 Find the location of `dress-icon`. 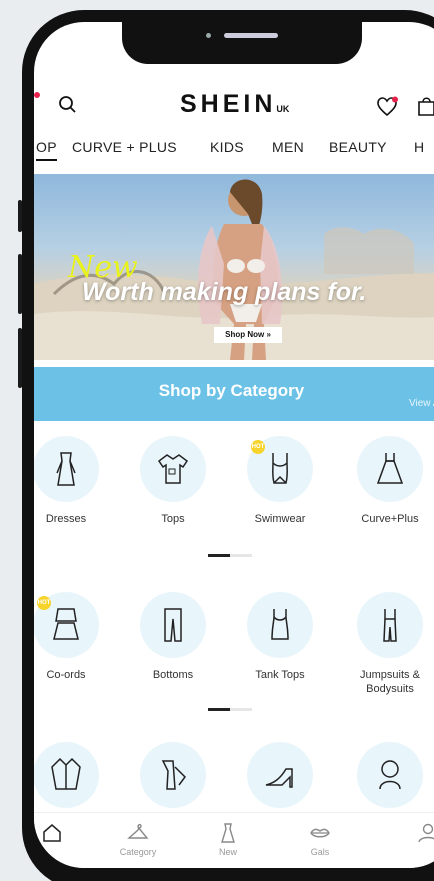

dress-icon is located at coordinates (66, 469).